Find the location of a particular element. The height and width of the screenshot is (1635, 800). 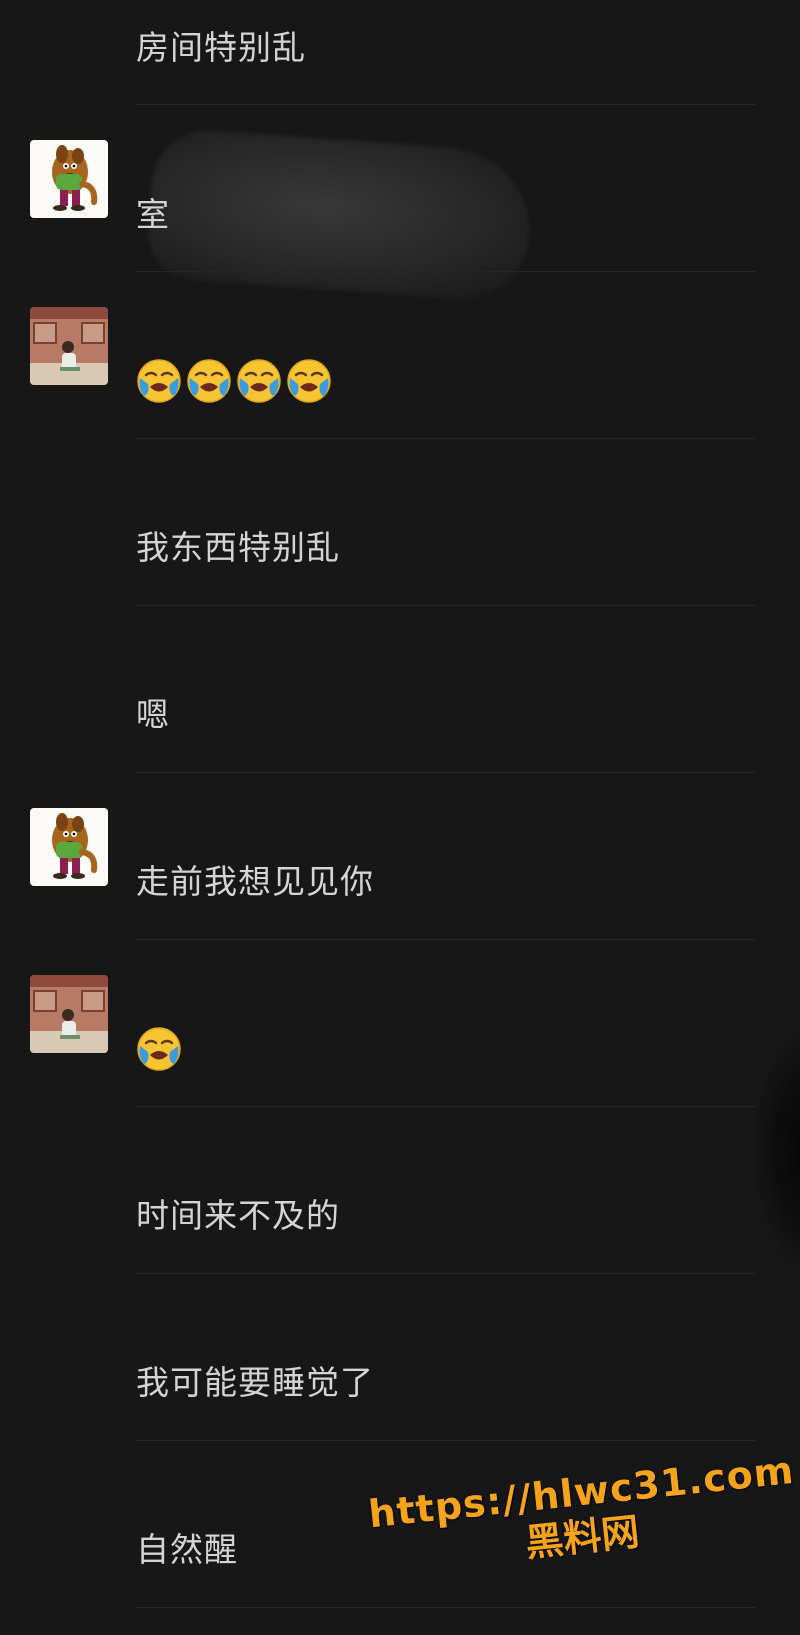

message-text: 我可能要睡觉了 is located at coordinates (255, 1382).